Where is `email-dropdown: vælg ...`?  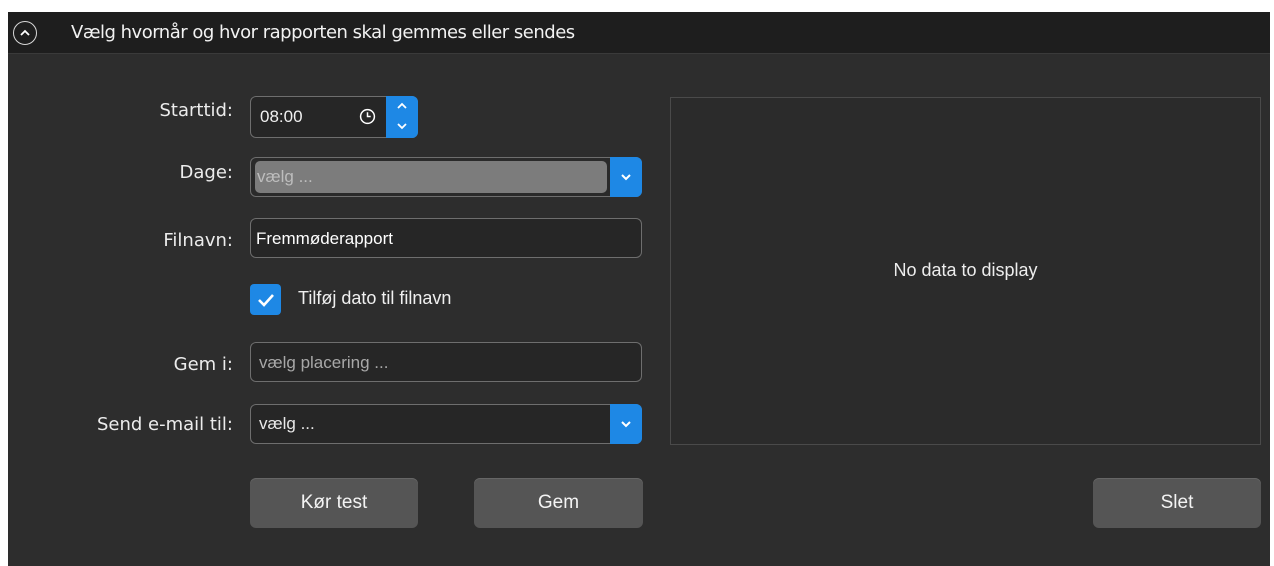 email-dropdown: vælg ... is located at coordinates (446, 424).